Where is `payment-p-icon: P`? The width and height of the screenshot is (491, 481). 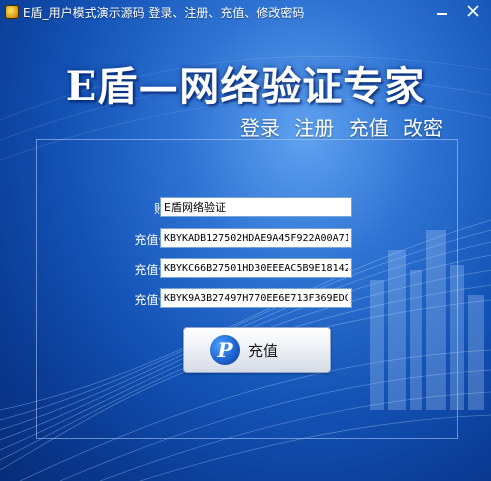 payment-p-icon: P is located at coordinates (225, 350).